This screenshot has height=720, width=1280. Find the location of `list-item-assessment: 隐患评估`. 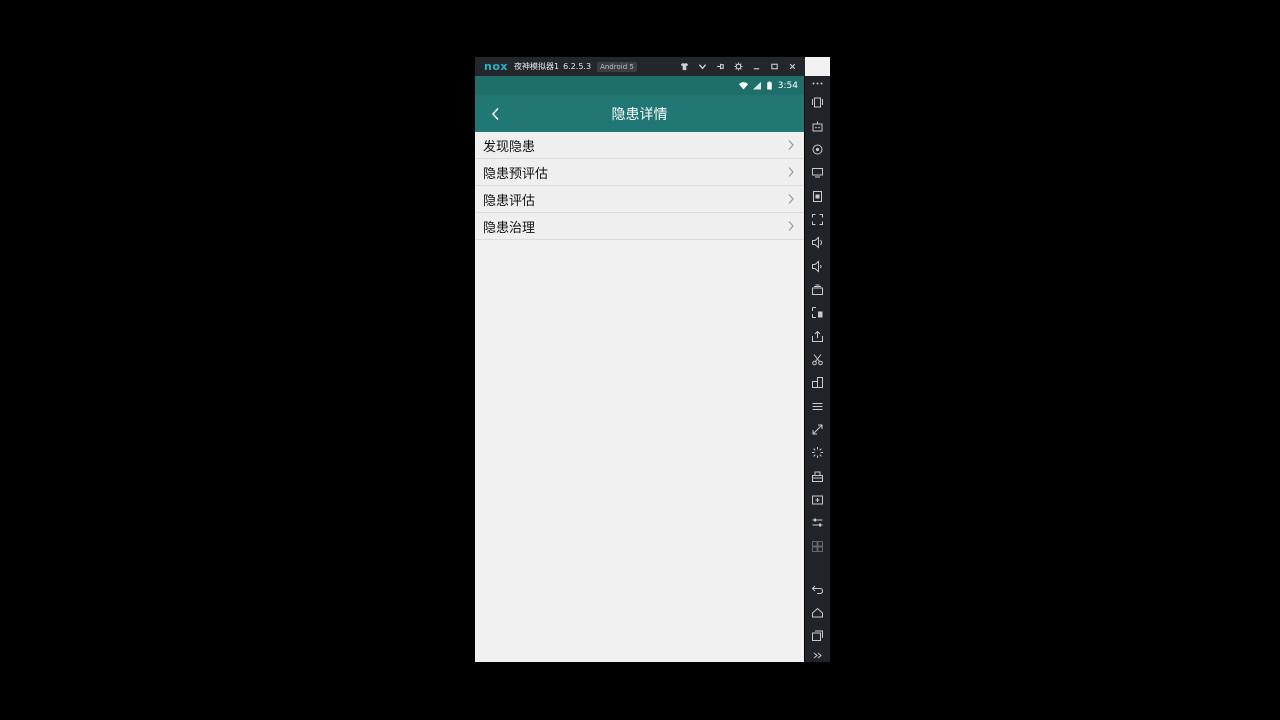

list-item-assessment: 隐患评估 is located at coordinates (639, 199).